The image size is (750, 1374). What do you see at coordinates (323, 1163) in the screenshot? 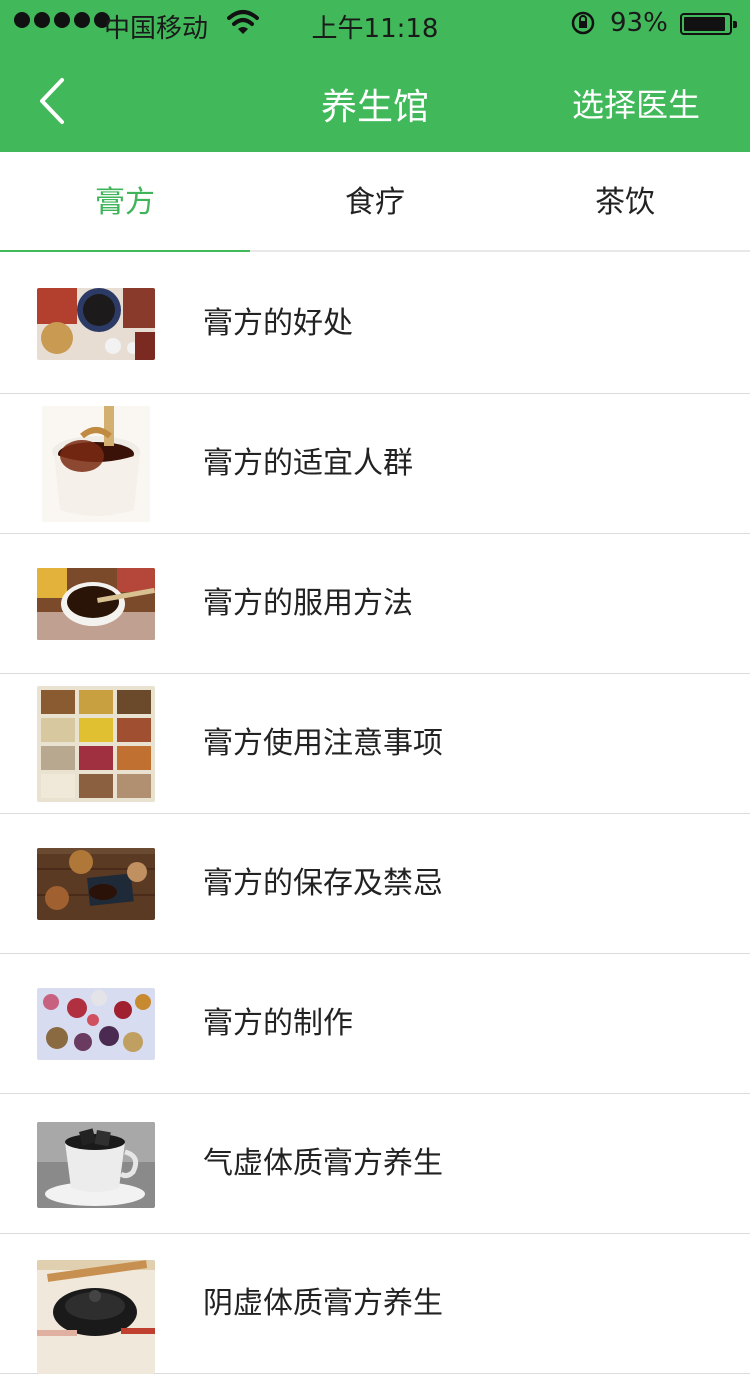
I see `list-item-label: 气虚体质膏方养生` at bounding box center [323, 1163].